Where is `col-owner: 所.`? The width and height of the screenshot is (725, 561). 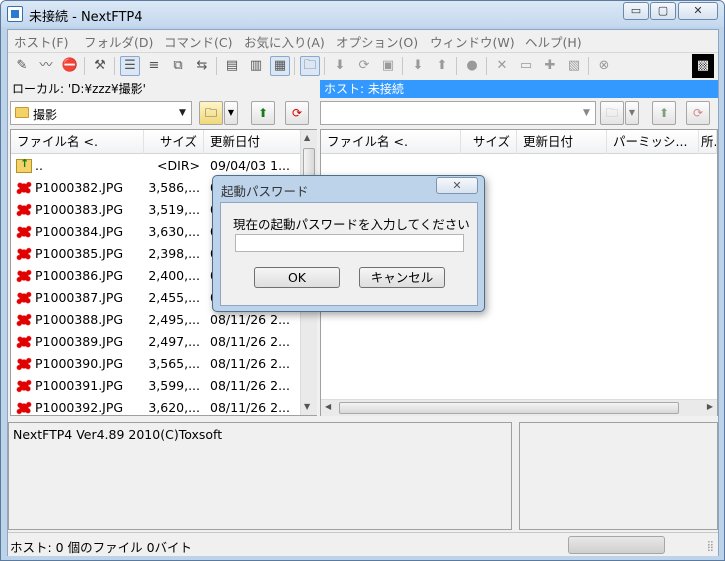 col-owner: 所. is located at coordinates (708, 142).